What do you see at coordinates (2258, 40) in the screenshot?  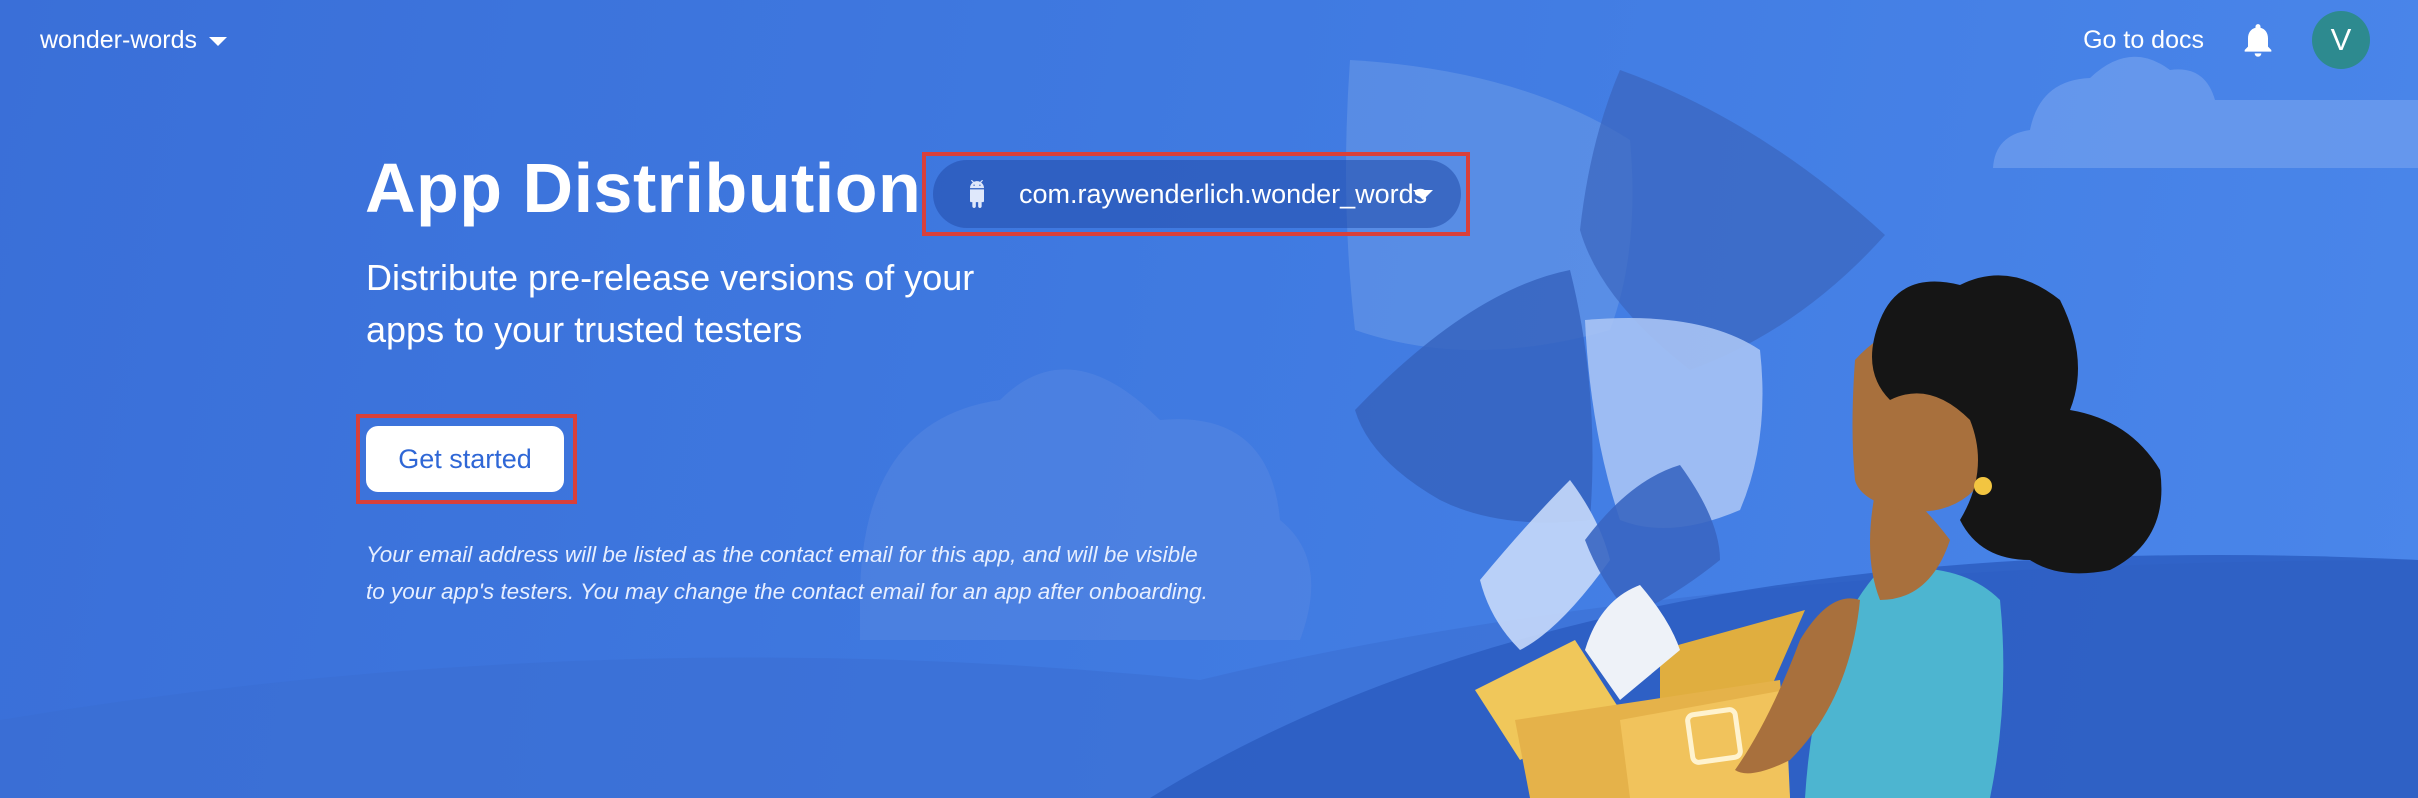 I see `bell-icon` at bounding box center [2258, 40].